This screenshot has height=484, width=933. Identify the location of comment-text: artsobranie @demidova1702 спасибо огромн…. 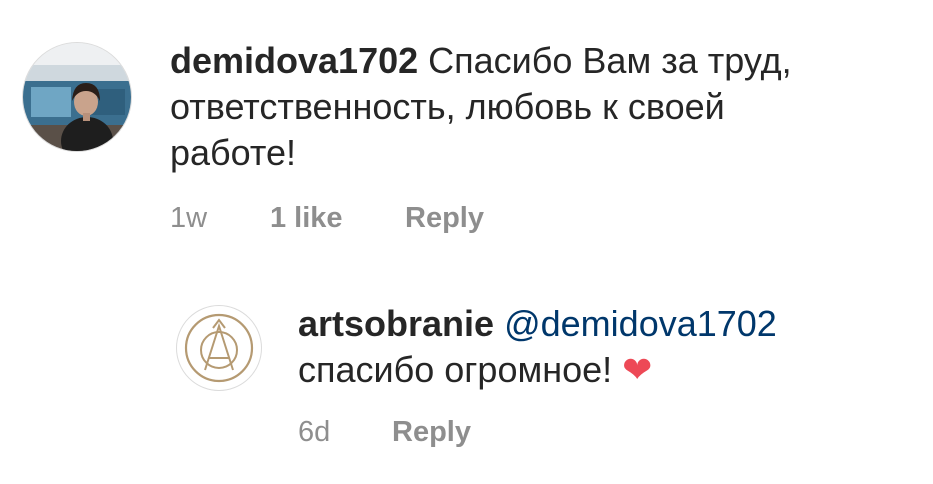
(578, 347).